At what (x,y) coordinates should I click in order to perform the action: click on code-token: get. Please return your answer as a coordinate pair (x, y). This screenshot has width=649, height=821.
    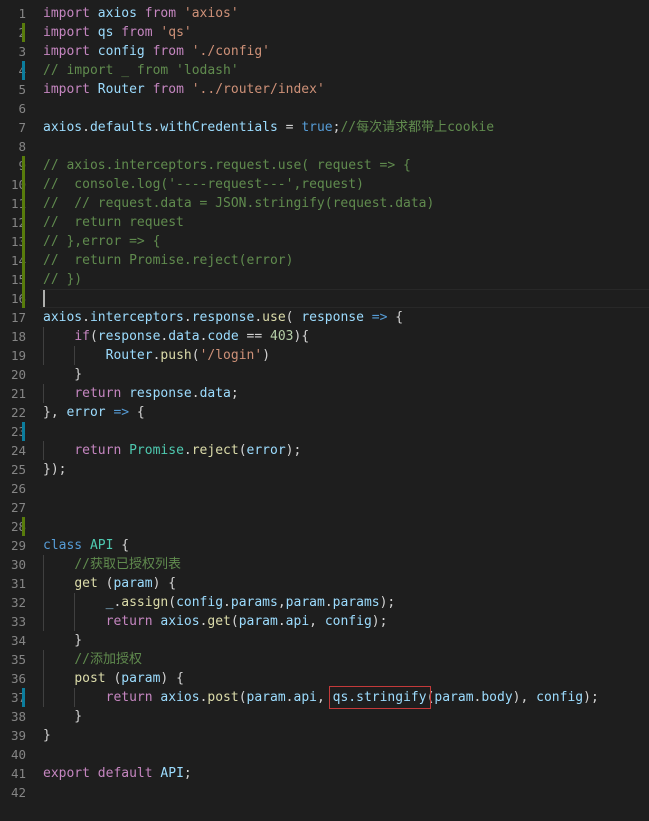
    Looking at the image, I should click on (219, 621).